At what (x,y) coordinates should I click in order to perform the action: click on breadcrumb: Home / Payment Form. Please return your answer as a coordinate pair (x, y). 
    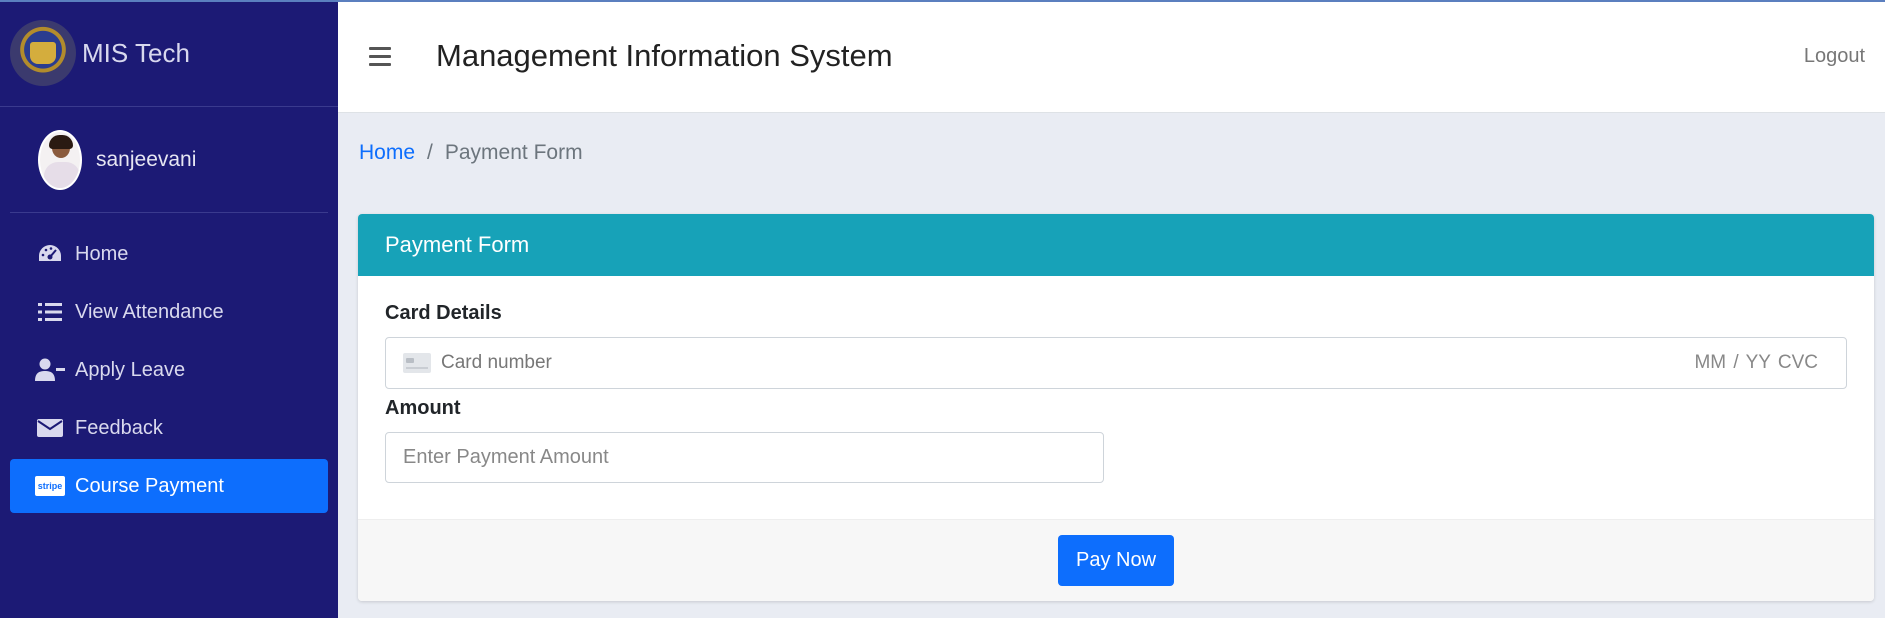
    Looking at the image, I should click on (471, 153).